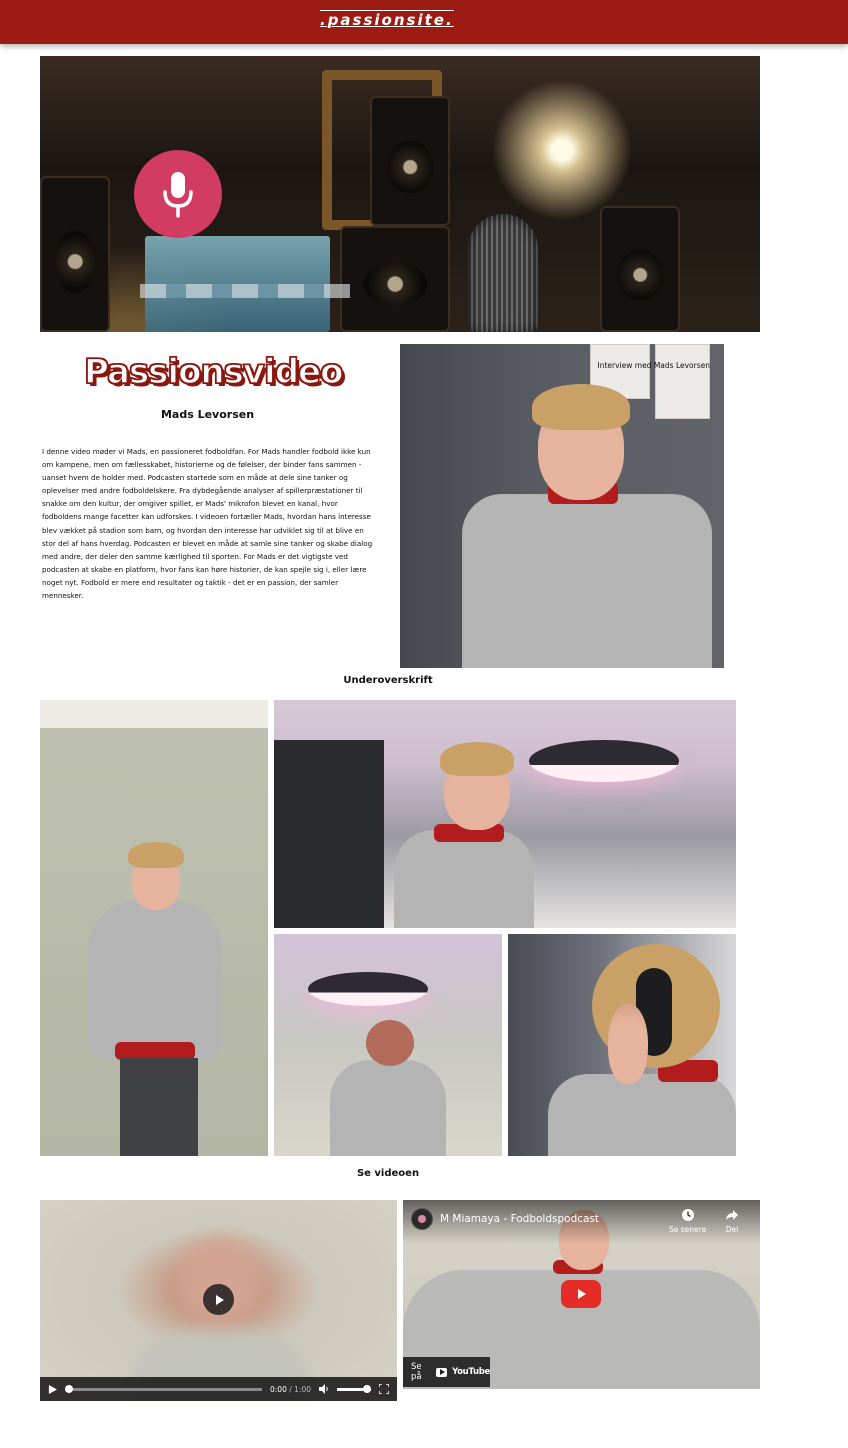 This screenshot has width=848, height=1448. What do you see at coordinates (732, 1215) in the screenshot?
I see `share-icon` at bounding box center [732, 1215].